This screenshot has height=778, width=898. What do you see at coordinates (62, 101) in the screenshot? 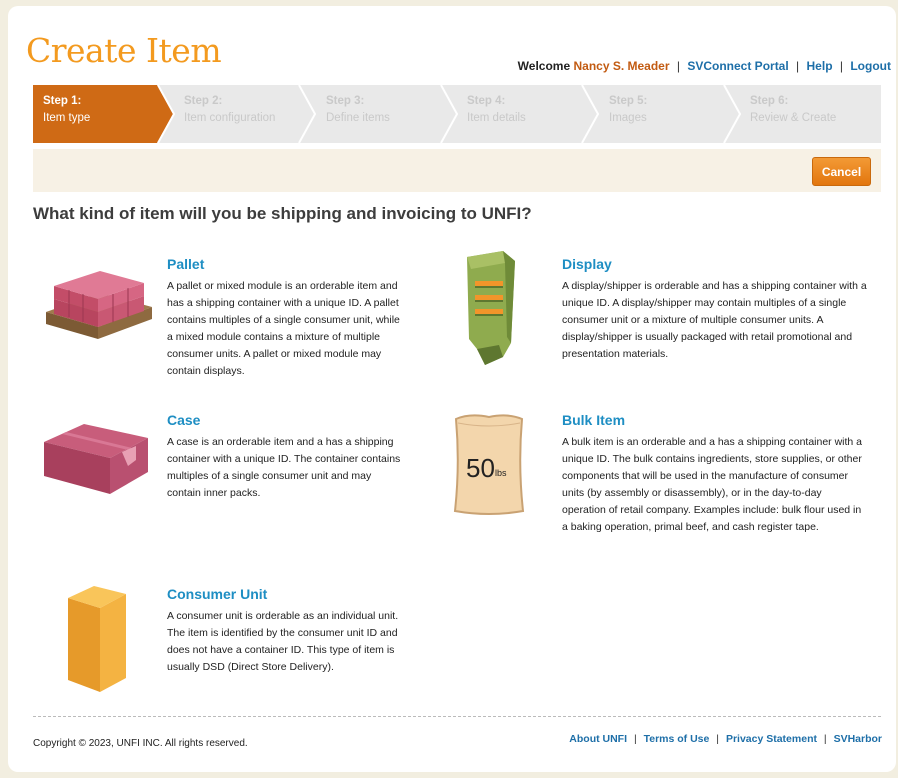
I see `step-number: Step 1:` at bounding box center [62, 101].